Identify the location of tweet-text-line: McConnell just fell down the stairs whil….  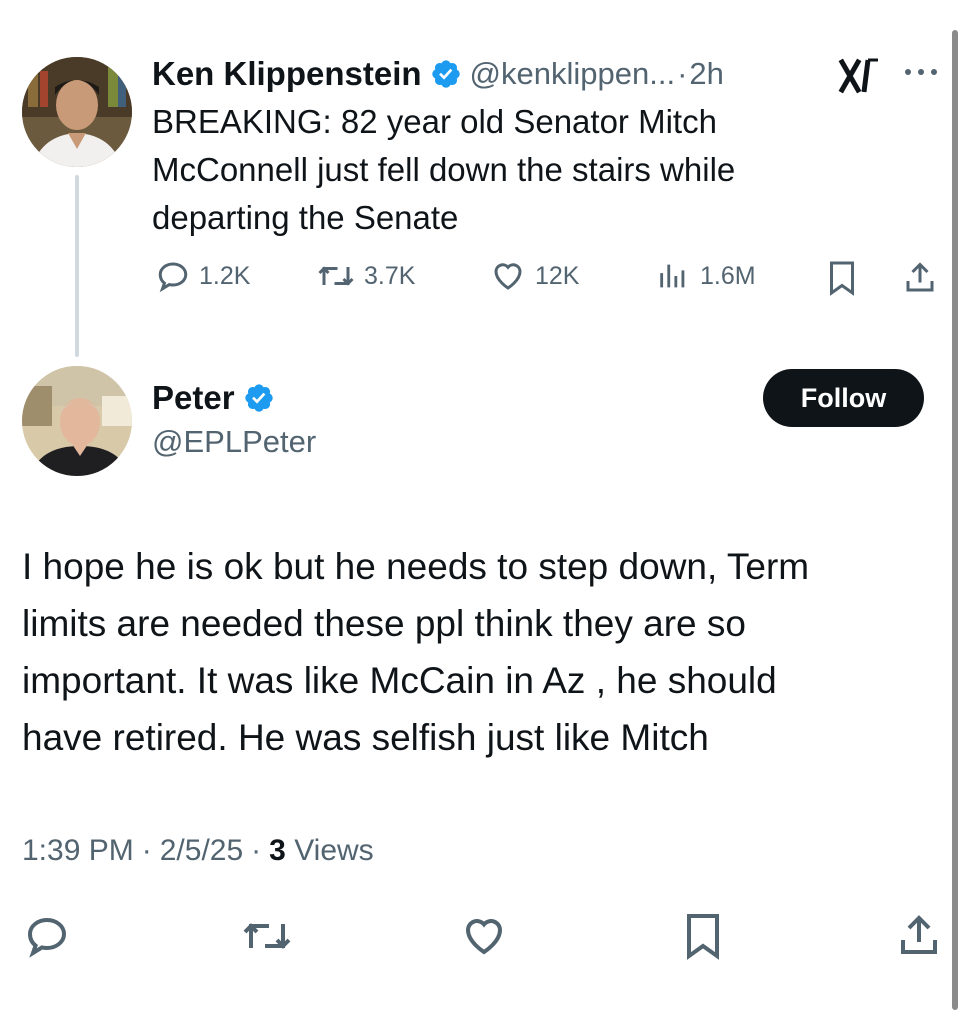
(444, 169).